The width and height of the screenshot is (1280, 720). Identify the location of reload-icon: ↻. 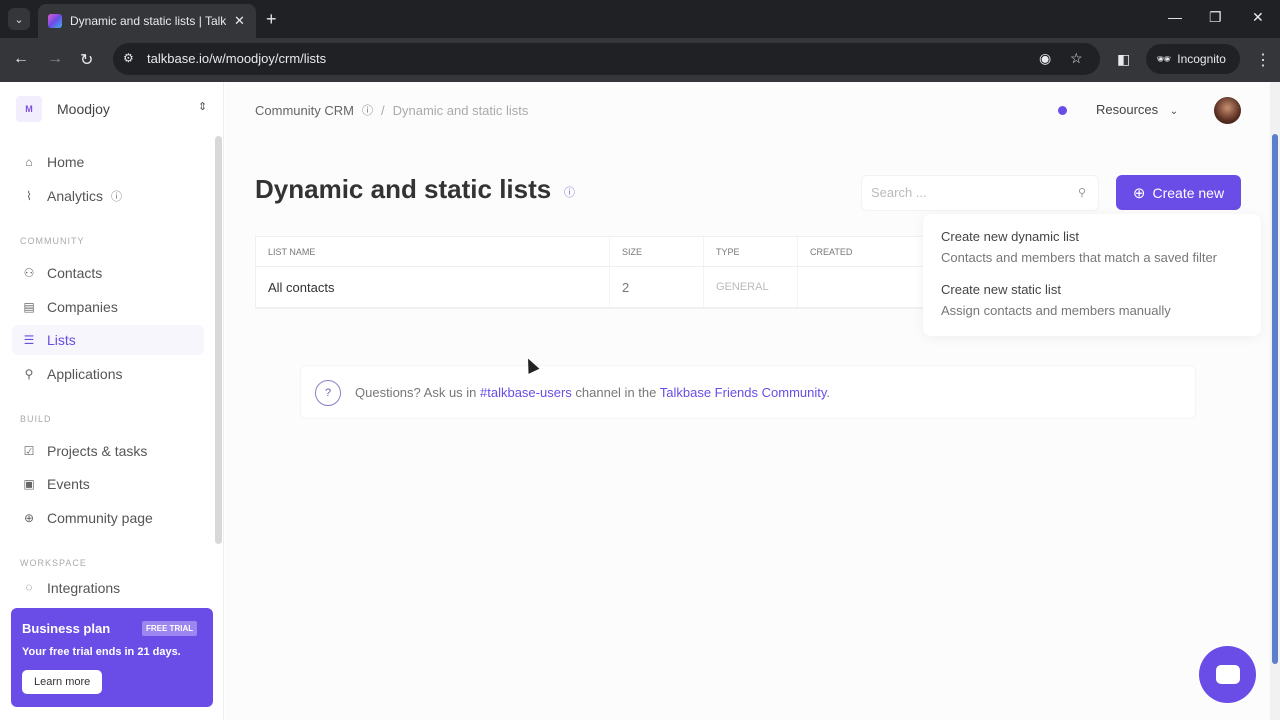
(86, 60).